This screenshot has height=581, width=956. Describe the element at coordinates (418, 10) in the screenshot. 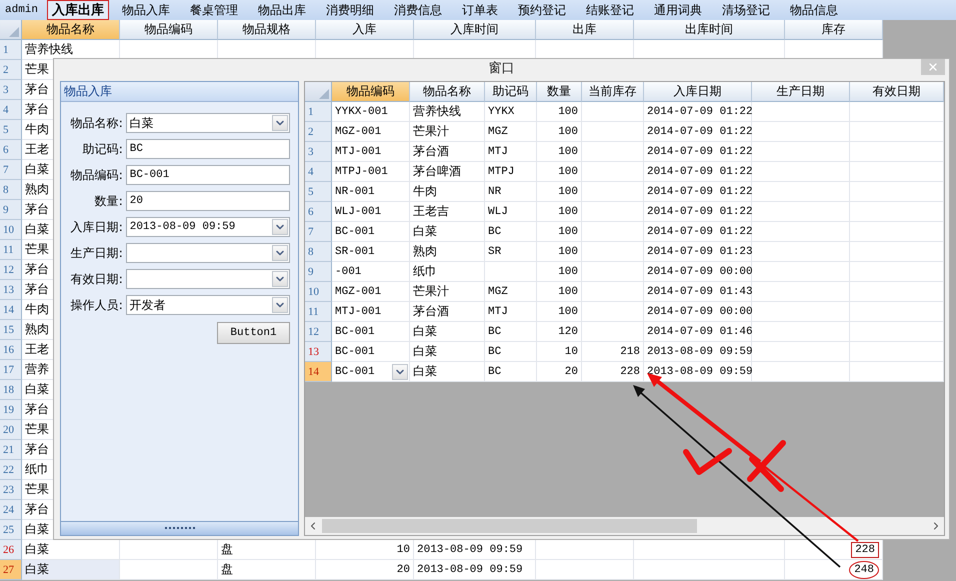

I see `menu-tab: 消费信息` at that location.